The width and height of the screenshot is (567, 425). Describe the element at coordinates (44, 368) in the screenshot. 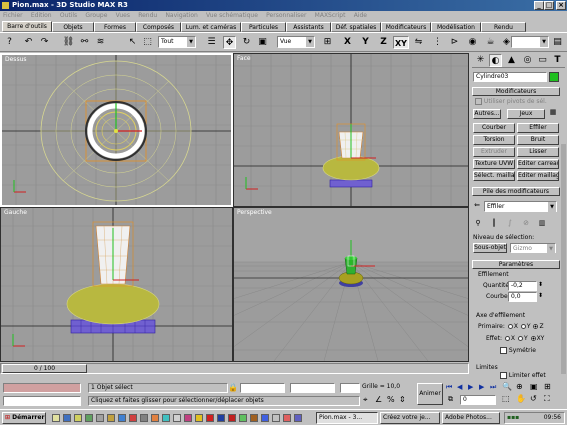

I see `time-slider-thumb: 0 / 100` at that location.